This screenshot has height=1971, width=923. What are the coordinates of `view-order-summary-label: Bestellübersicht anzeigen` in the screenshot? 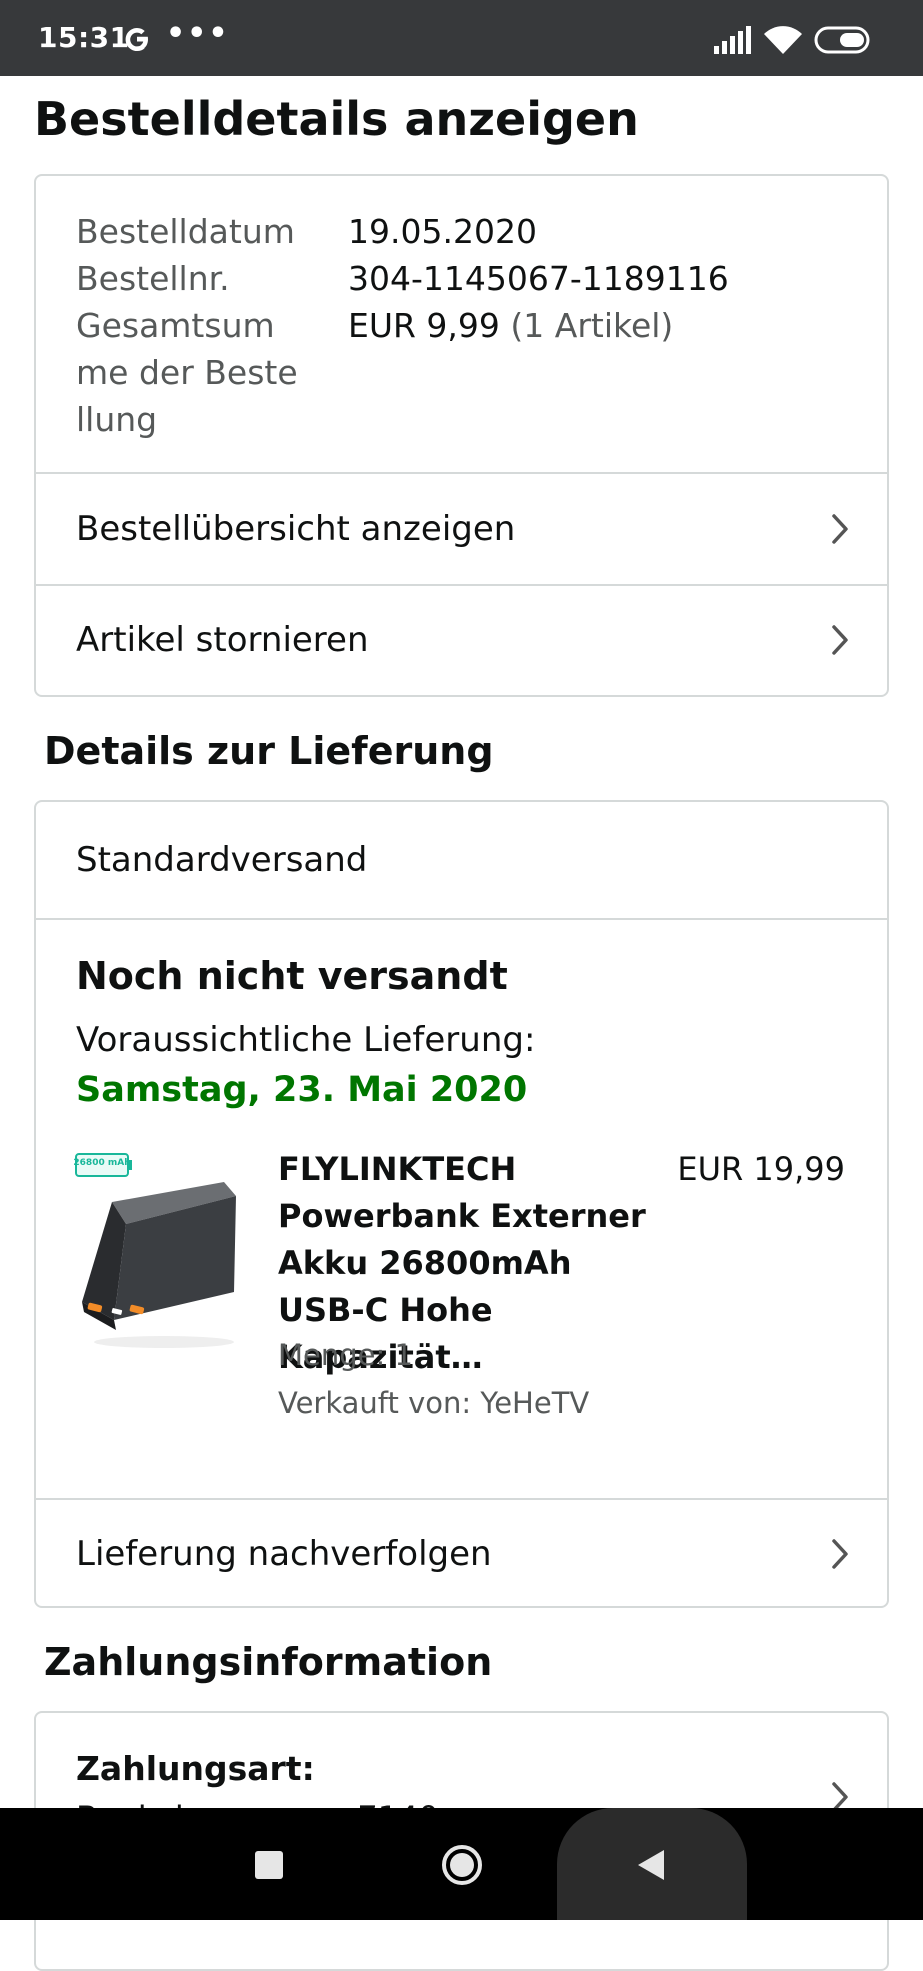 It's located at (296, 529).